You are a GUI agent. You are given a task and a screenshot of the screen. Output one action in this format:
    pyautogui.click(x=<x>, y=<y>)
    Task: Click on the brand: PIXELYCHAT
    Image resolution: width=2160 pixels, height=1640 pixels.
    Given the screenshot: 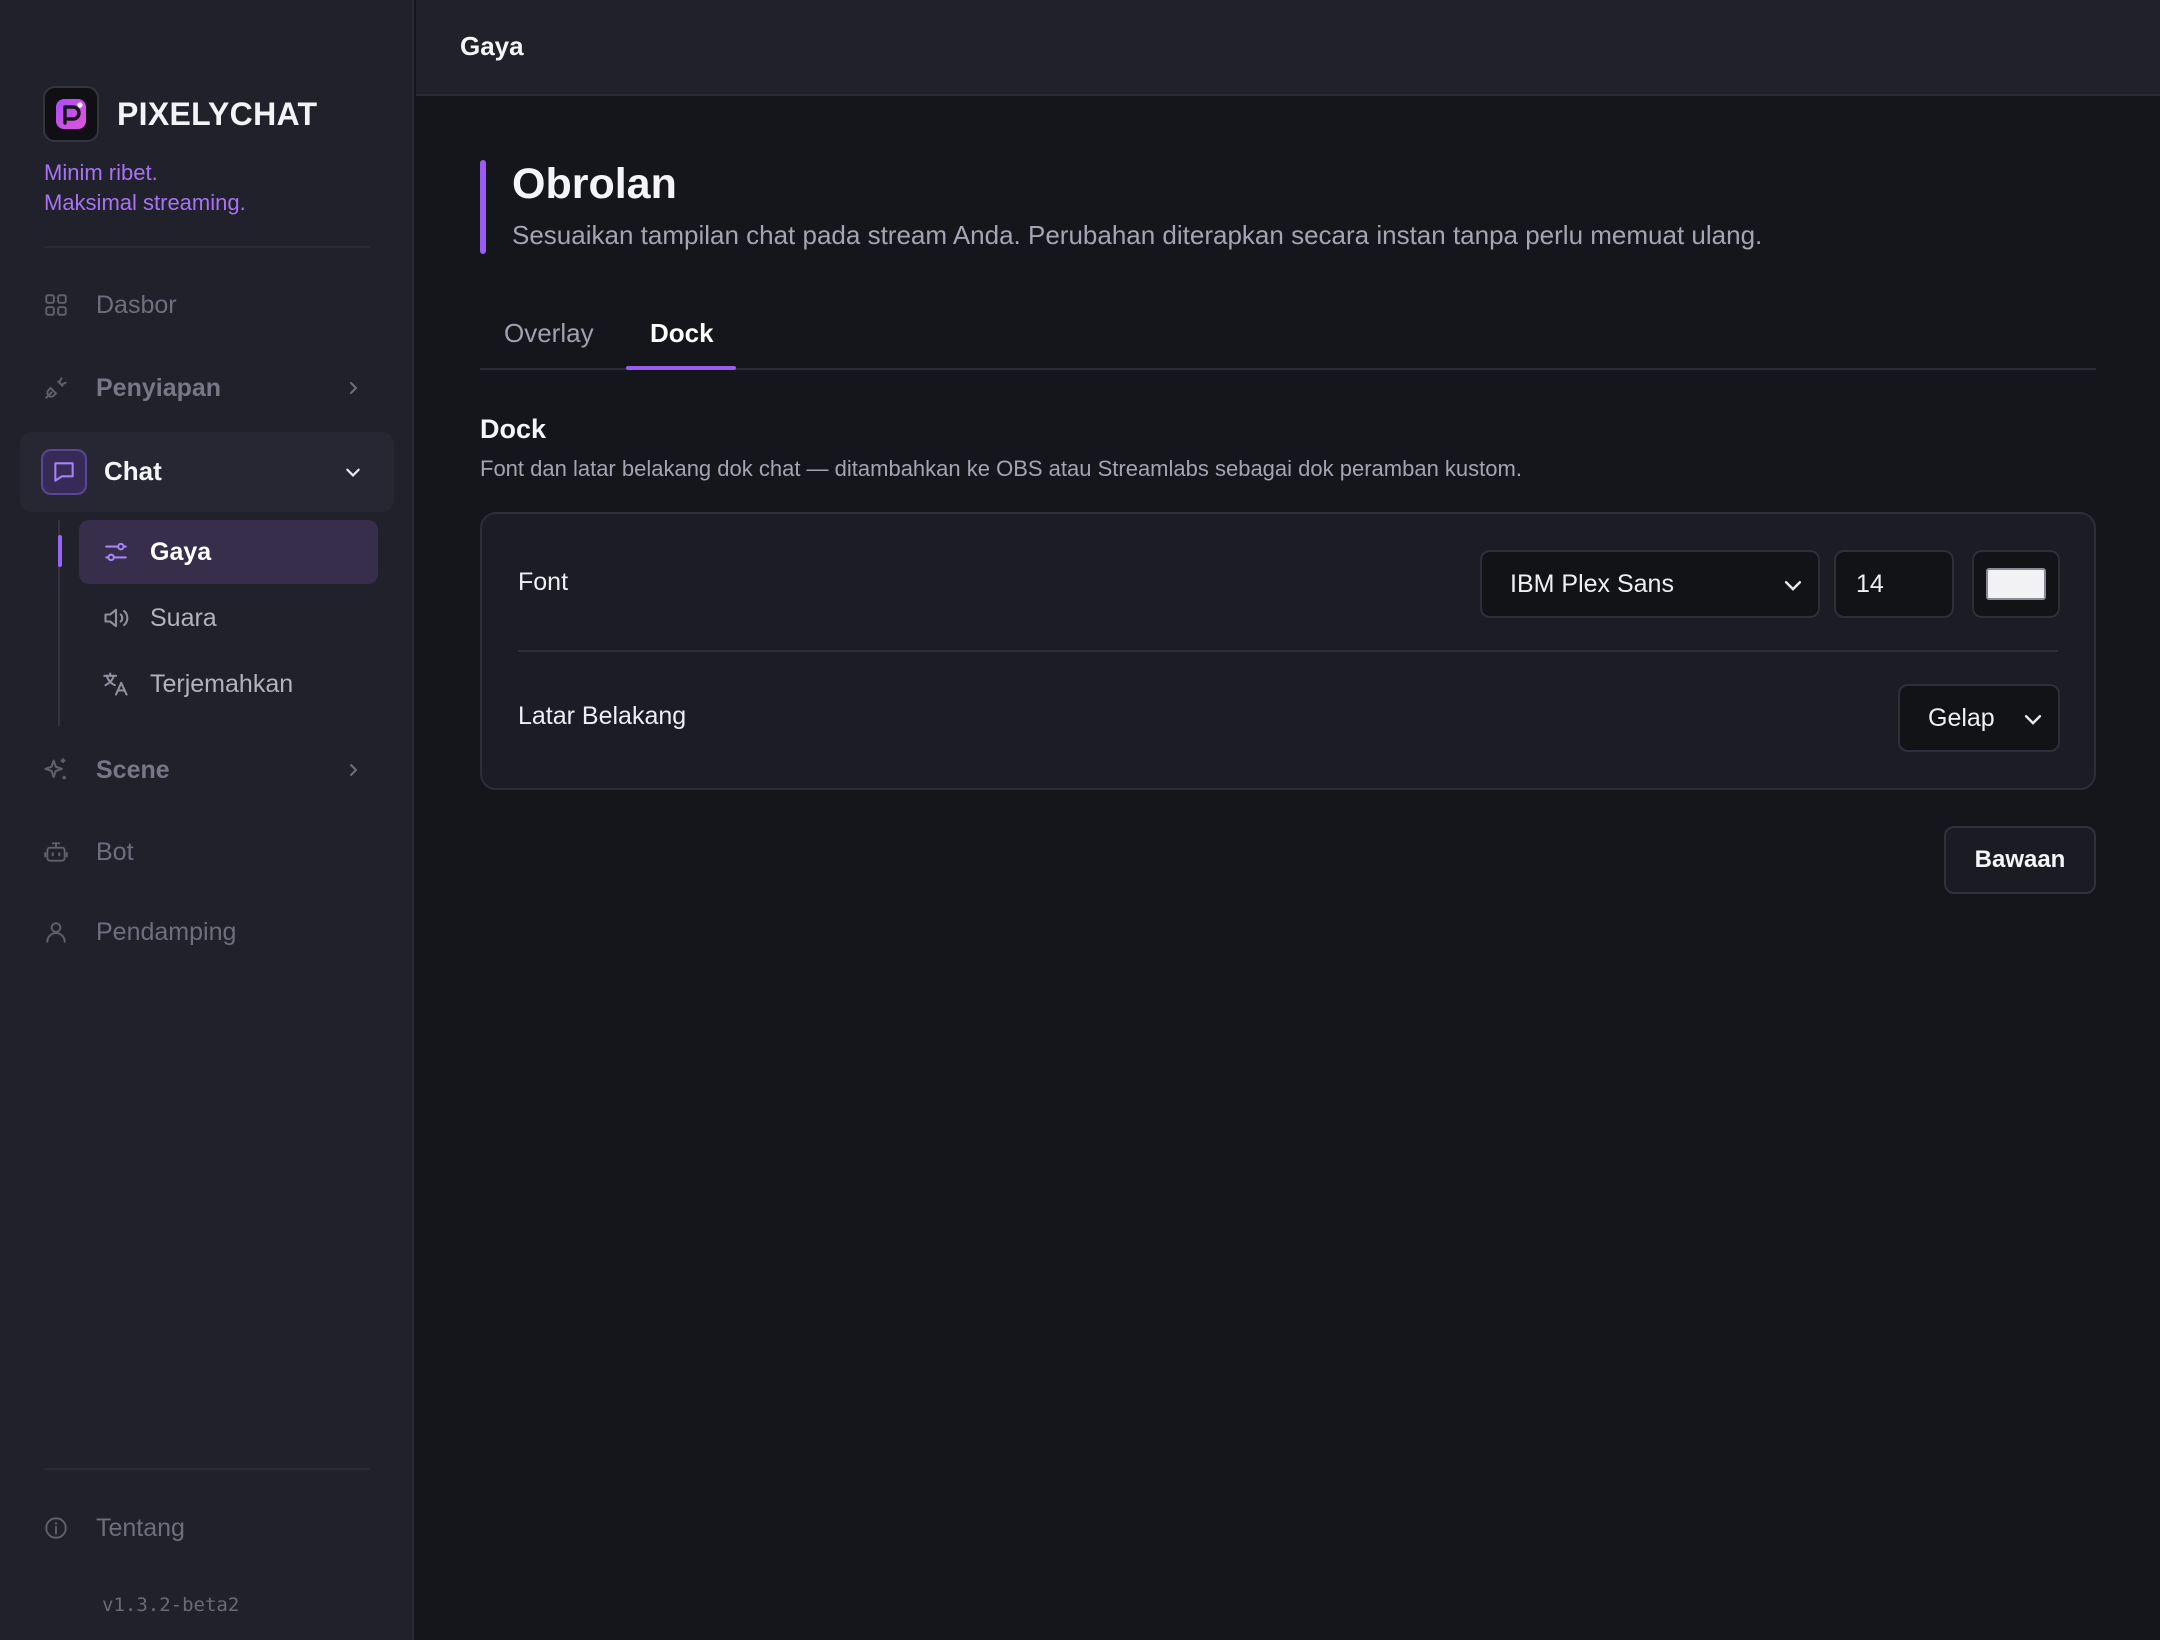 What is the action you would take?
    pyautogui.click(x=180, y=114)
    